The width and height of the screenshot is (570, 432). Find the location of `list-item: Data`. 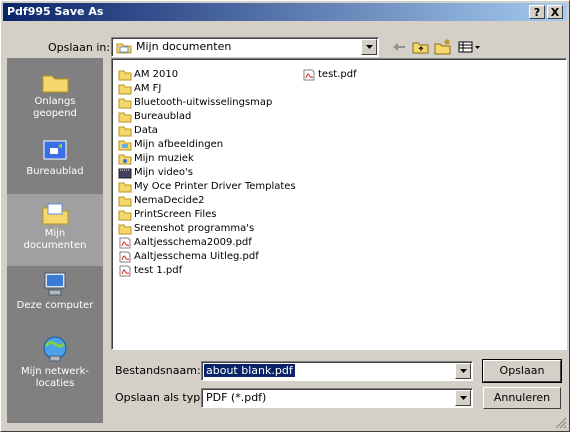

list-item: Data is located at coordinates (138, 131).